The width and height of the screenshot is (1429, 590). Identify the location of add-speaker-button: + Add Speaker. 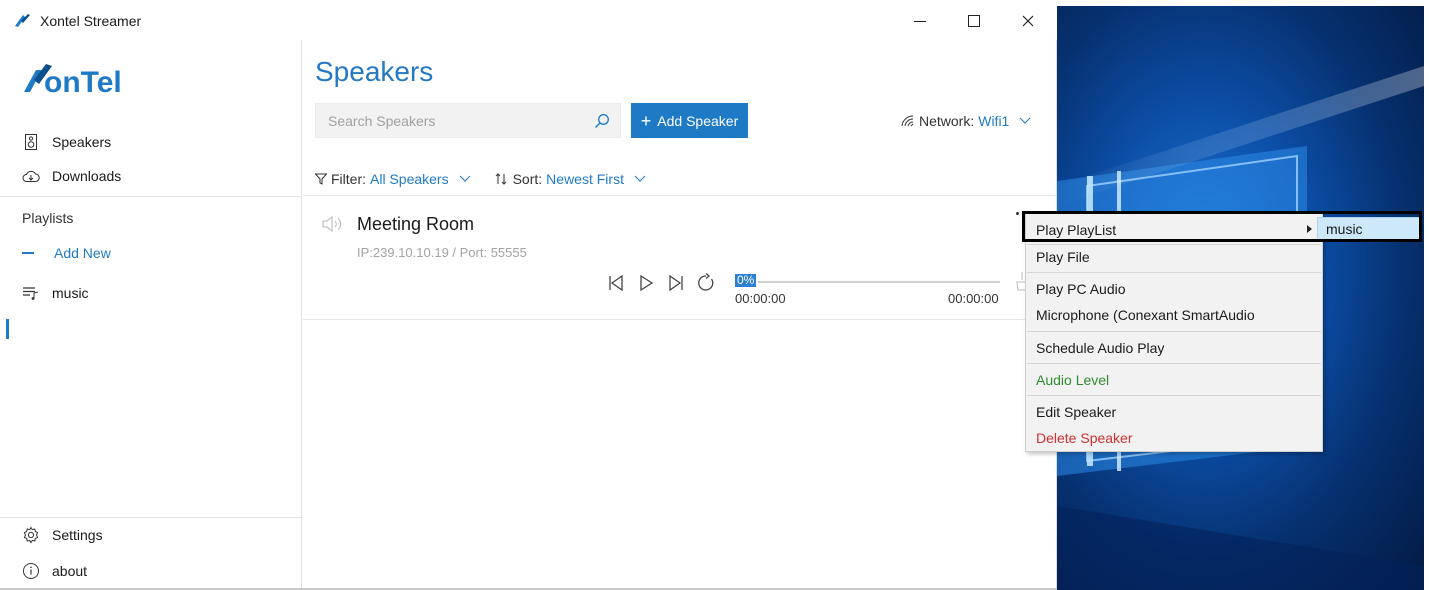
(689, 120).